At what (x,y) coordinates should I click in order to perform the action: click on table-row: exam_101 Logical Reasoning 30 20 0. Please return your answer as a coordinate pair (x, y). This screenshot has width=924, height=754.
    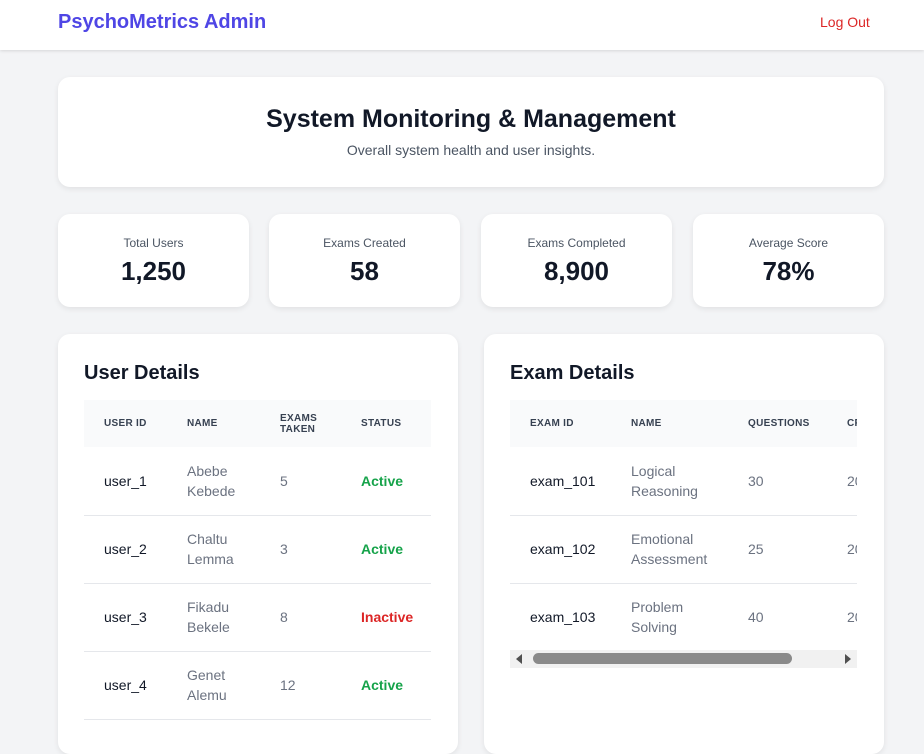
    Looking at the image, I should click on (683, 481).